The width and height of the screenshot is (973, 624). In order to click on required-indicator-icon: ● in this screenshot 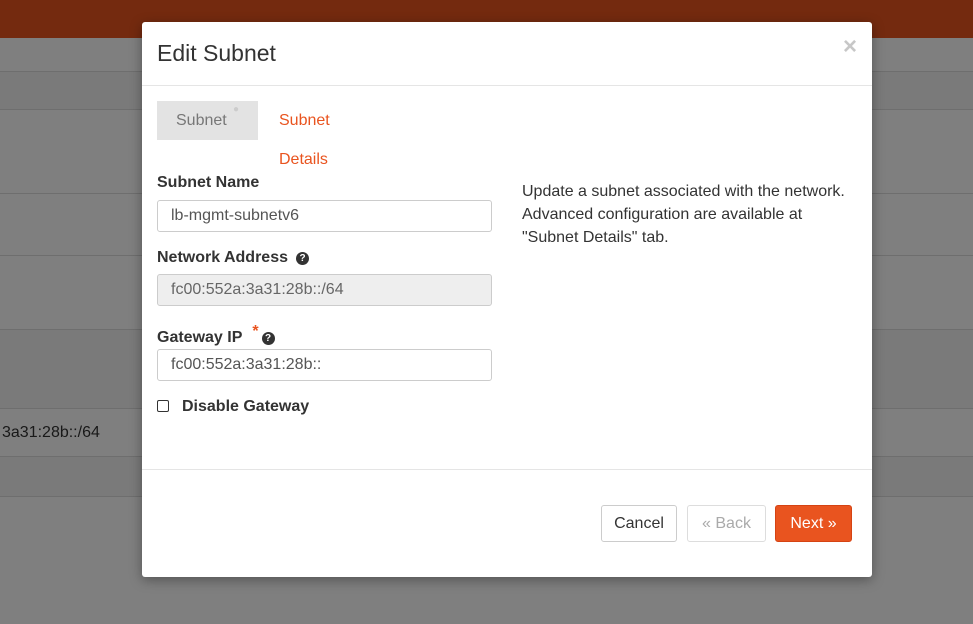, I will do `click(236, 109)`.